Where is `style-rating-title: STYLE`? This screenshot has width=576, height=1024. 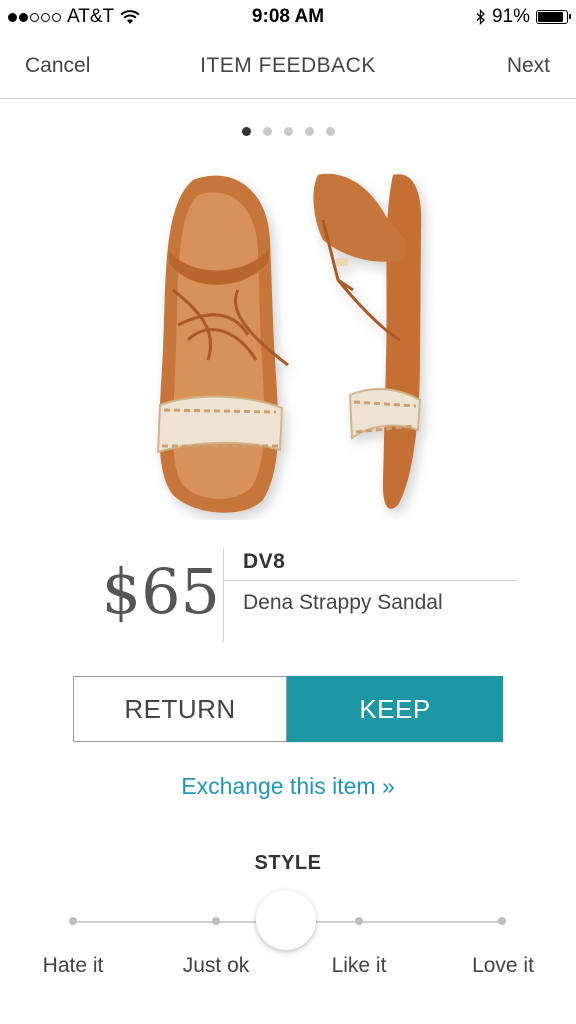
style-rating-title: STYLE is located at coordinates (288, 863).